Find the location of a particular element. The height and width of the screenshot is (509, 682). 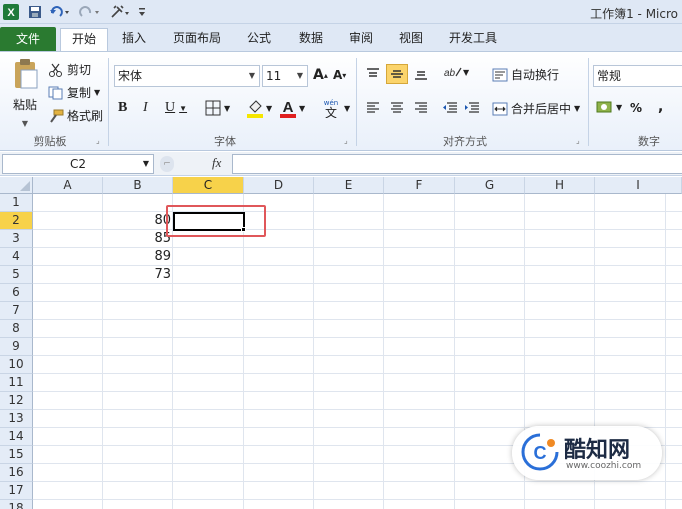

align-center-button is located at coordinates (397, 108).